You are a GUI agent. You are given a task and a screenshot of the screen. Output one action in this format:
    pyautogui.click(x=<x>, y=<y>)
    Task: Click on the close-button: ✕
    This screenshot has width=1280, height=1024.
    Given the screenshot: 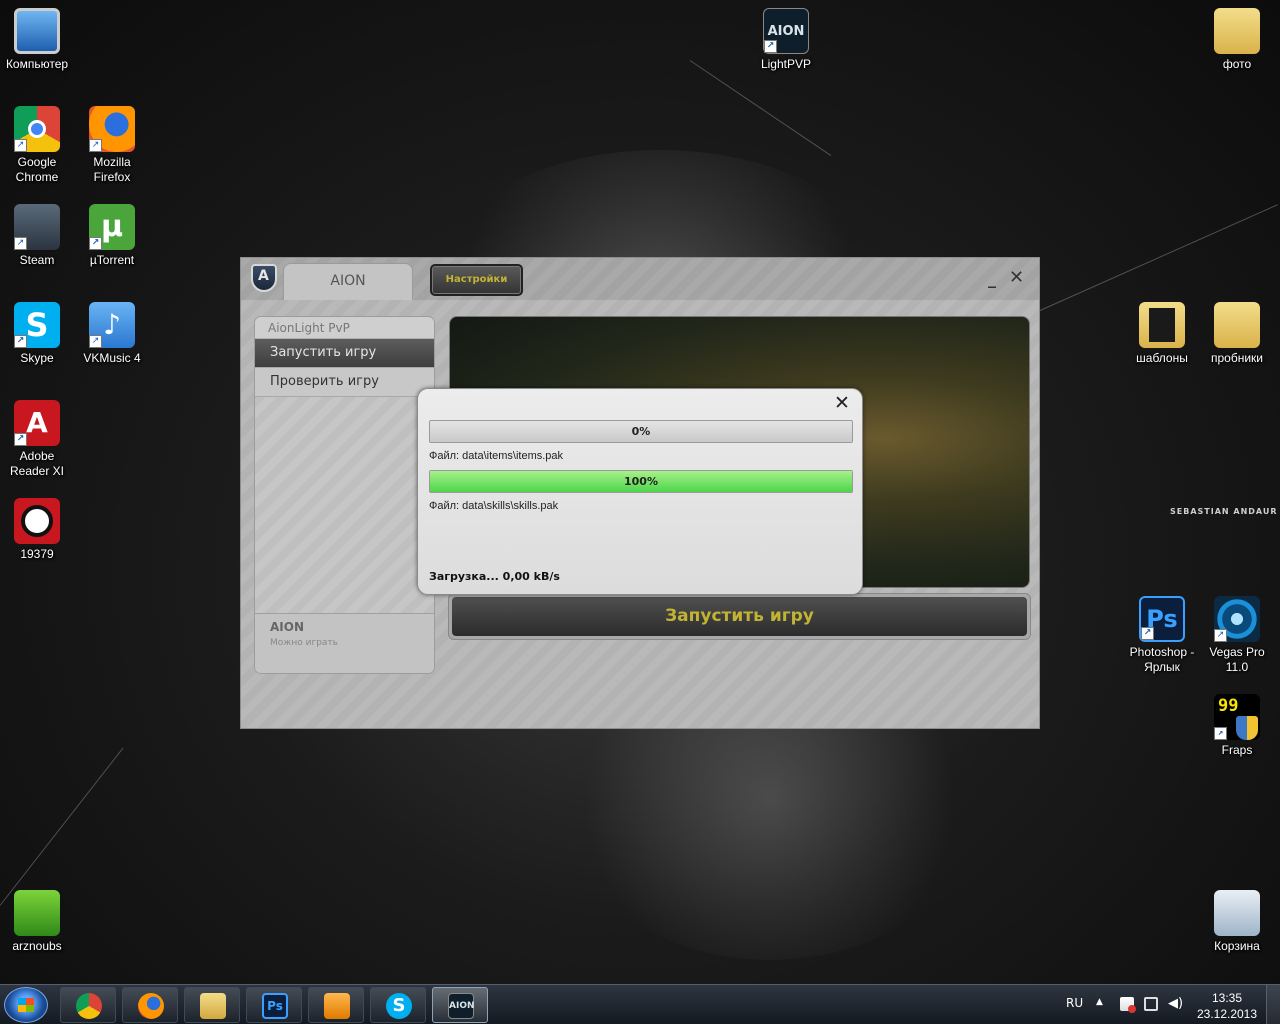 What is the action you would take?
    pyautogui.click(x=1017, y=278)
    